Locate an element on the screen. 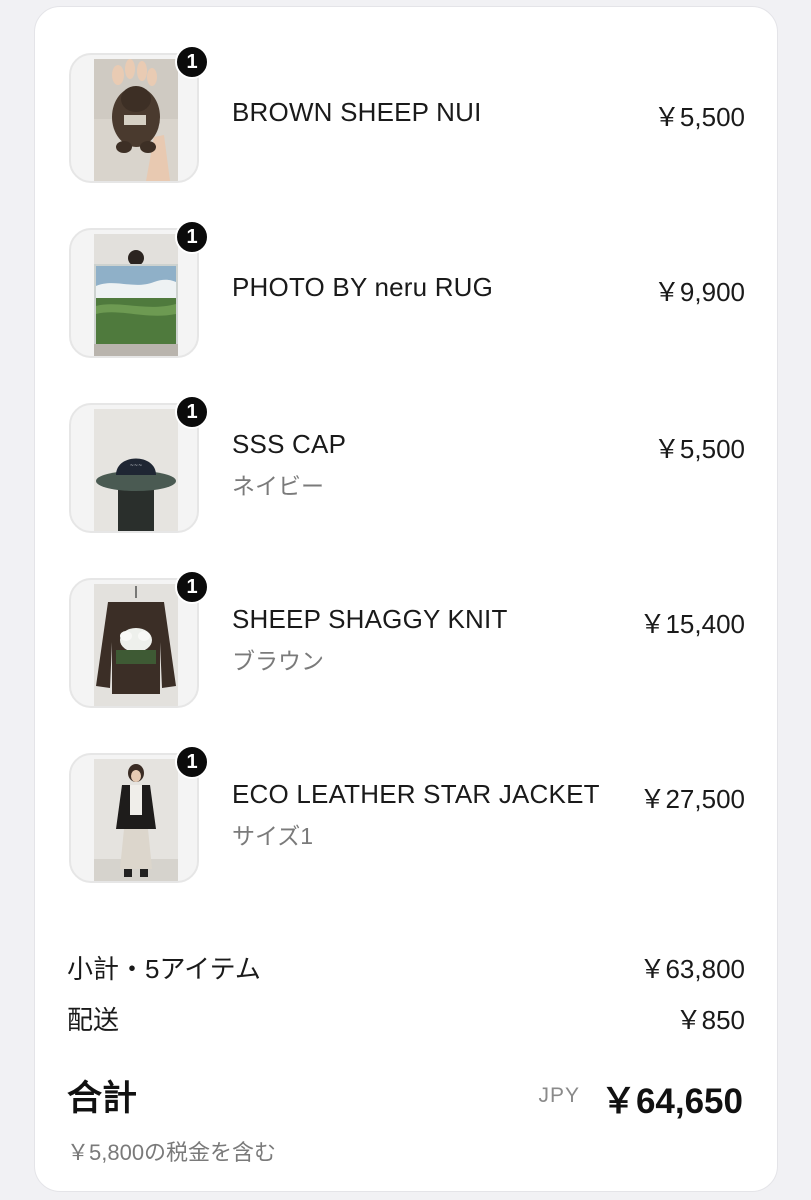  brown-knit-photo is located at coordinates (136, 645).